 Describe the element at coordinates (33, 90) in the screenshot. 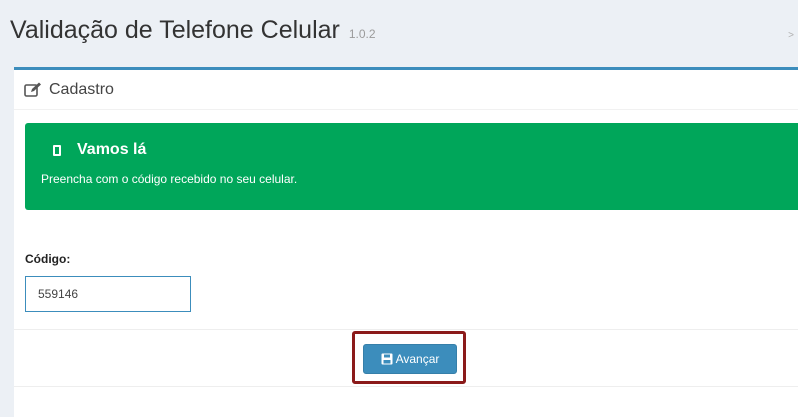

I see `edit-icon` at that location.